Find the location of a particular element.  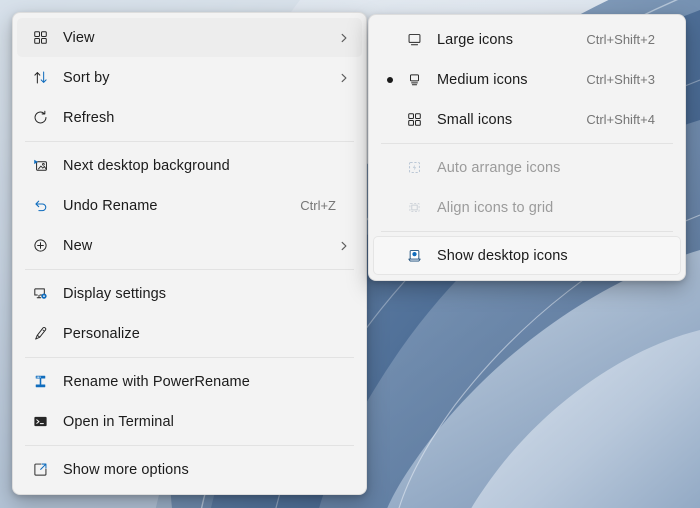

align-grid-icon is located at coordinates (414, 207).